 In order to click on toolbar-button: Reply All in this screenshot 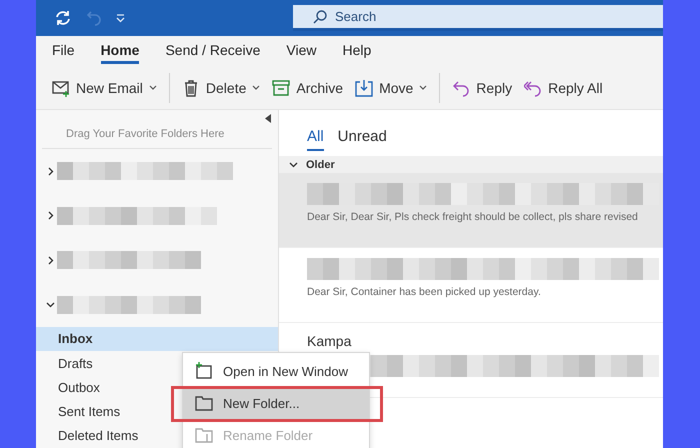, I will do `click(563, 87)`.